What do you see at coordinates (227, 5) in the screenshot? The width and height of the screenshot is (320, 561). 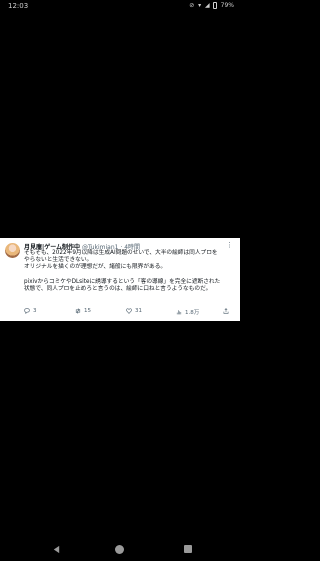 I see `battery-level: 79%` at bounding box center [227, 5].